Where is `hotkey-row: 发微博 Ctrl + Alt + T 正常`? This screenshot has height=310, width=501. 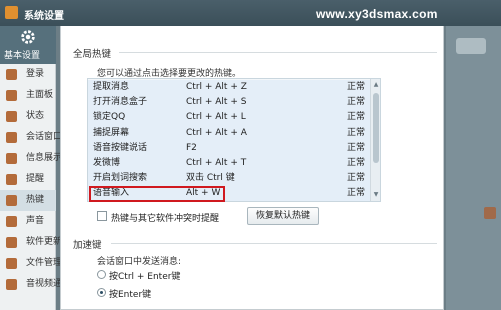 hotkey-row: 发微博 Ctrl + Alt + T 正常 is located at coordinates (229, 164).